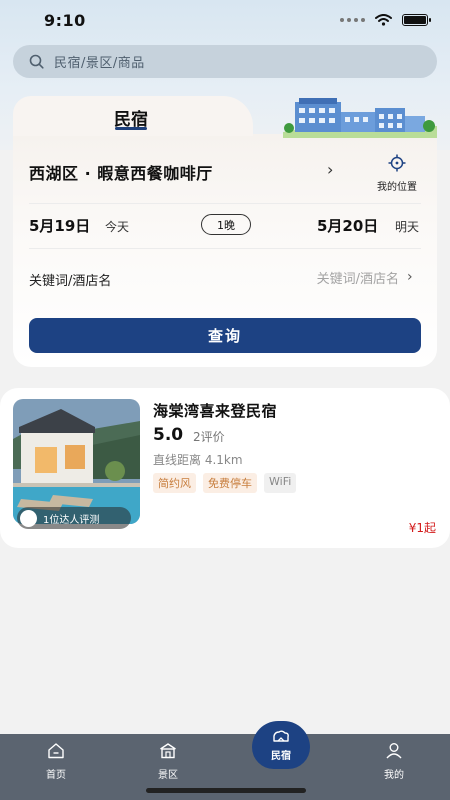 The image size is (450, 800). I want to click on tab-homestay: 民宿, so click(133, 116).